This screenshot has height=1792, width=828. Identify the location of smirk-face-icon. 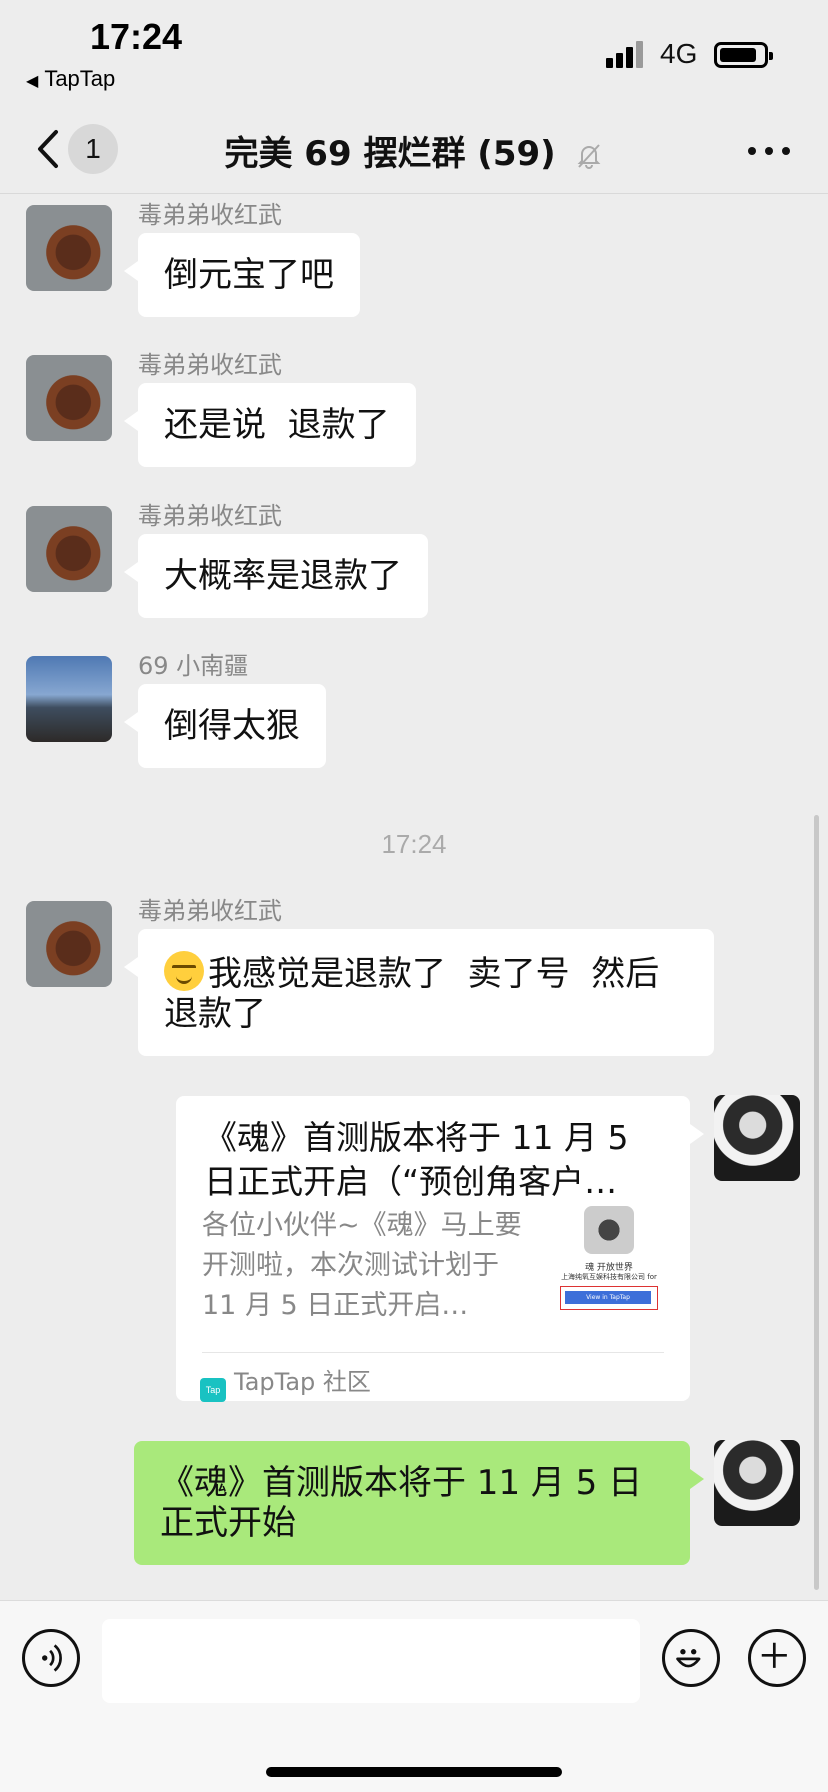
(184, 971).